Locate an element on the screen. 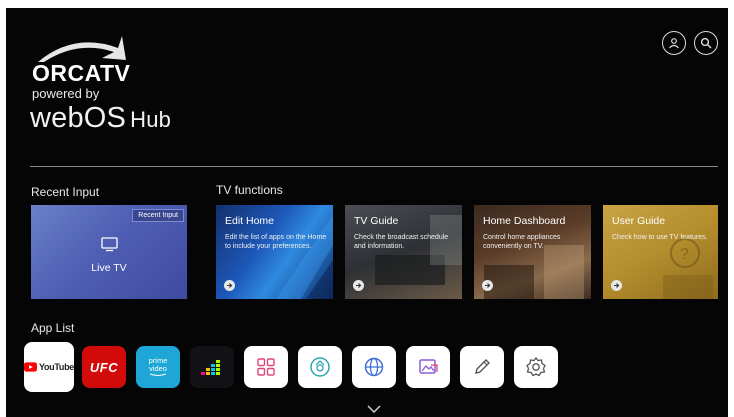 The width and height of the screenshot is (734, 417). amazon-smile-icon is located at coordinates (158, 374).